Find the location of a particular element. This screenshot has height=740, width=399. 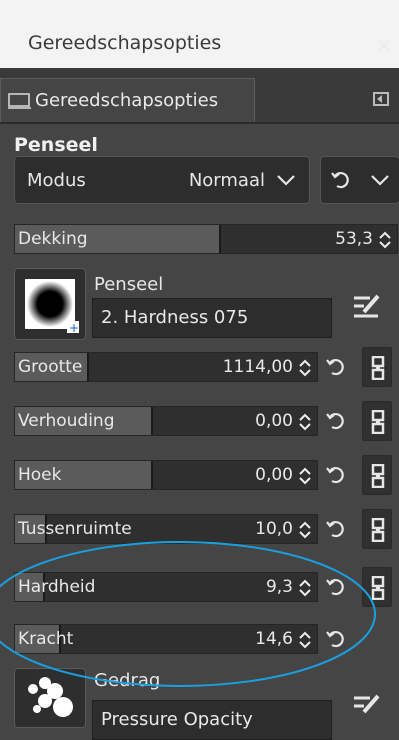

mode-select: Modus Normaal is located at coordinates (162, 180).